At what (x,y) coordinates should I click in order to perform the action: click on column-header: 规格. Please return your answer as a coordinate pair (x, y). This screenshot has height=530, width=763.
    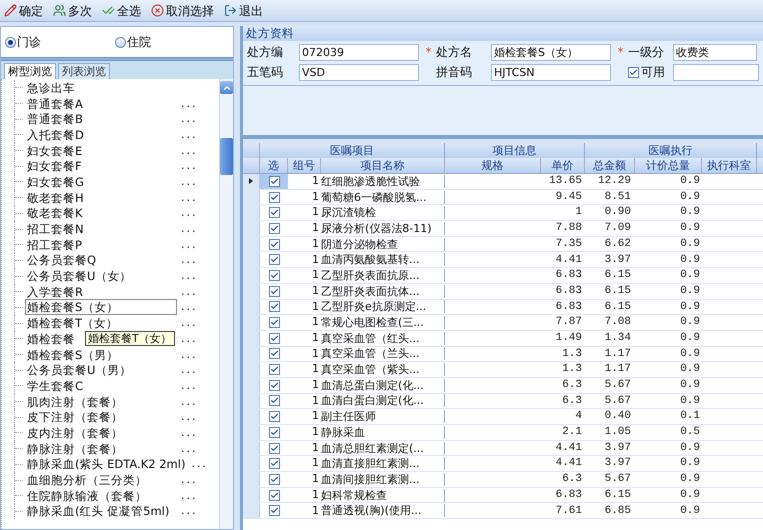
    Looking at the image, I should click on (493, 165).